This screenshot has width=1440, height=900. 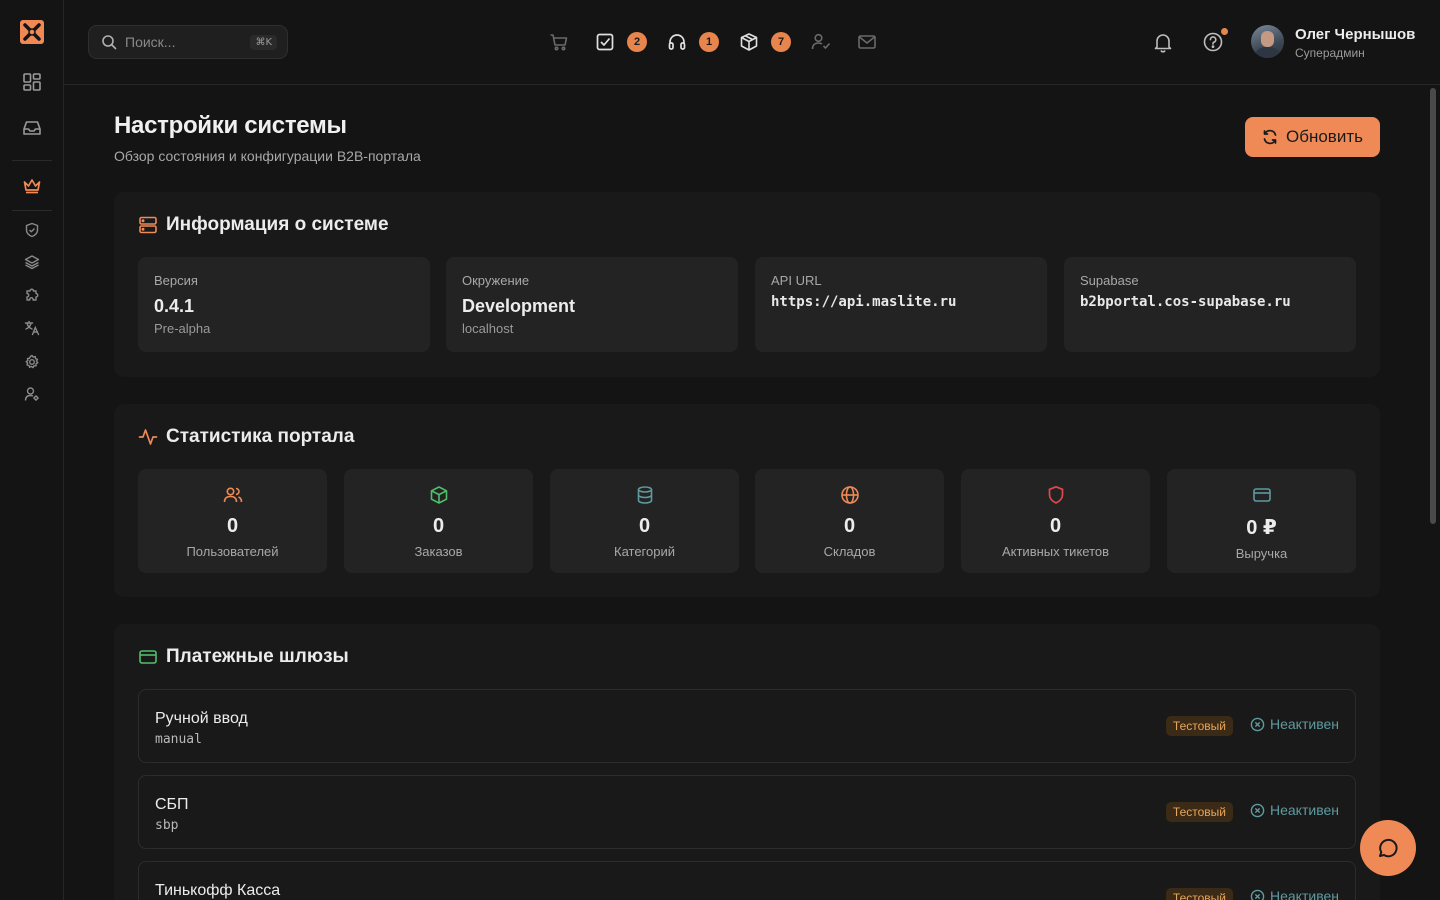 What do you see at coordinates (867, 42) in the screenshot?
I see `mail-icon` at bounding box center [867, 42].